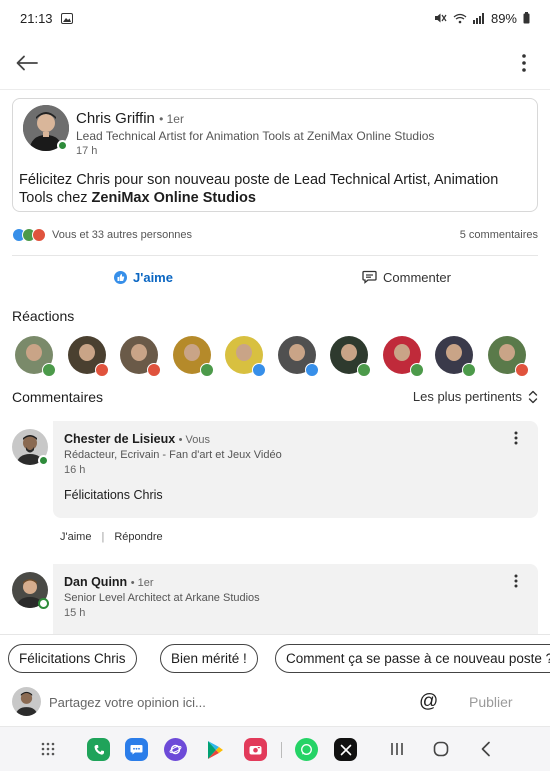  Describe the element at coordinates (119, 439) in the screenshot. I see `commenter-name: Chester de Lisieux` at that location.